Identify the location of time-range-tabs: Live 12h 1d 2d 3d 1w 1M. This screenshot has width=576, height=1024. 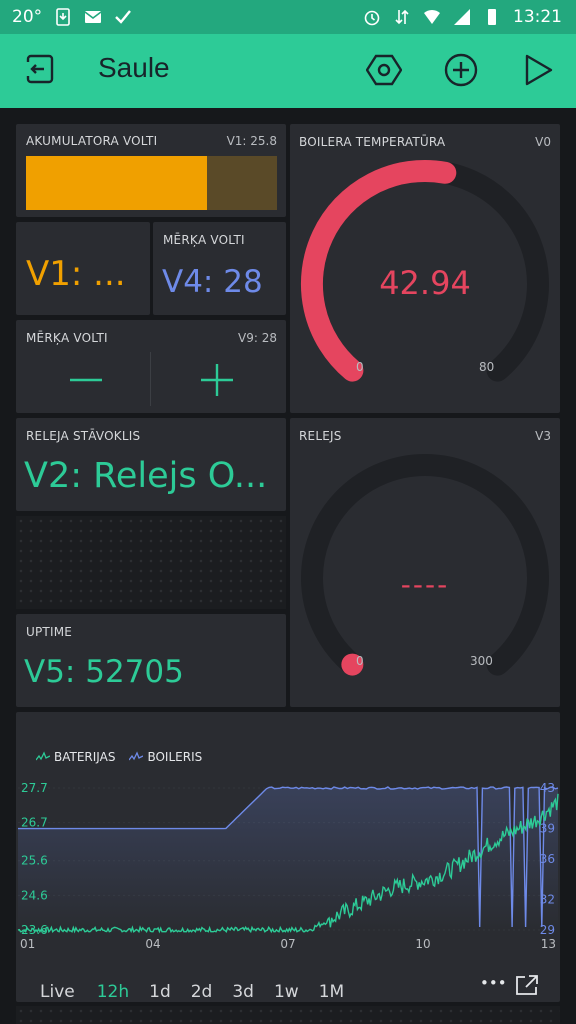
(192, 992).